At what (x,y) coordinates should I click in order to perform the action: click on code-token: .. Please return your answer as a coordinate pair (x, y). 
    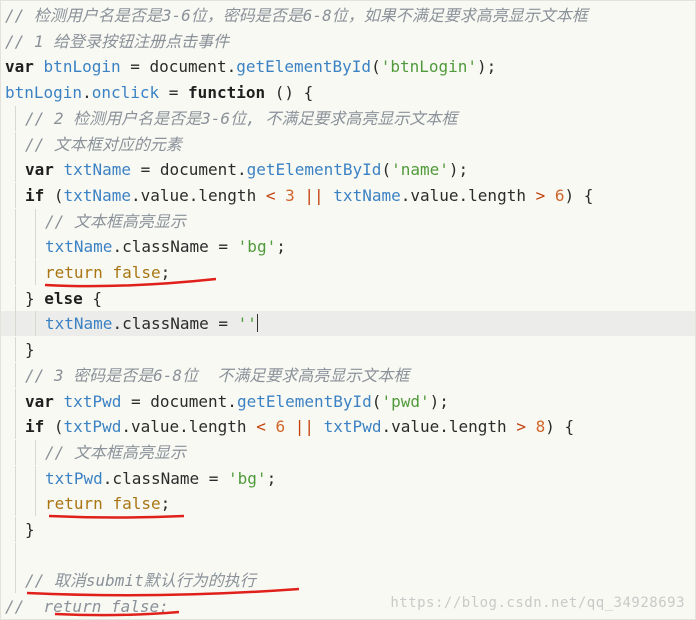
    Looking at the image, I should click on (87, 93).